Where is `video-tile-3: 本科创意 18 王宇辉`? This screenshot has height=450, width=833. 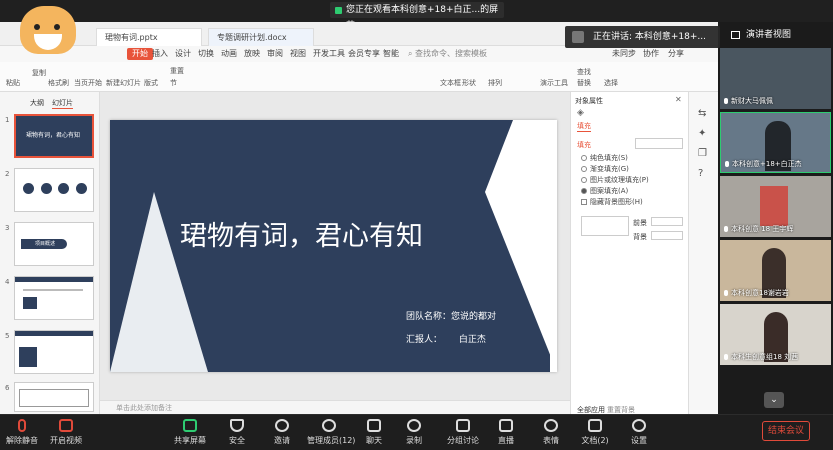
video-tile-3: 本科创意 18 王宇辉 is located at coordinates (775, 206).